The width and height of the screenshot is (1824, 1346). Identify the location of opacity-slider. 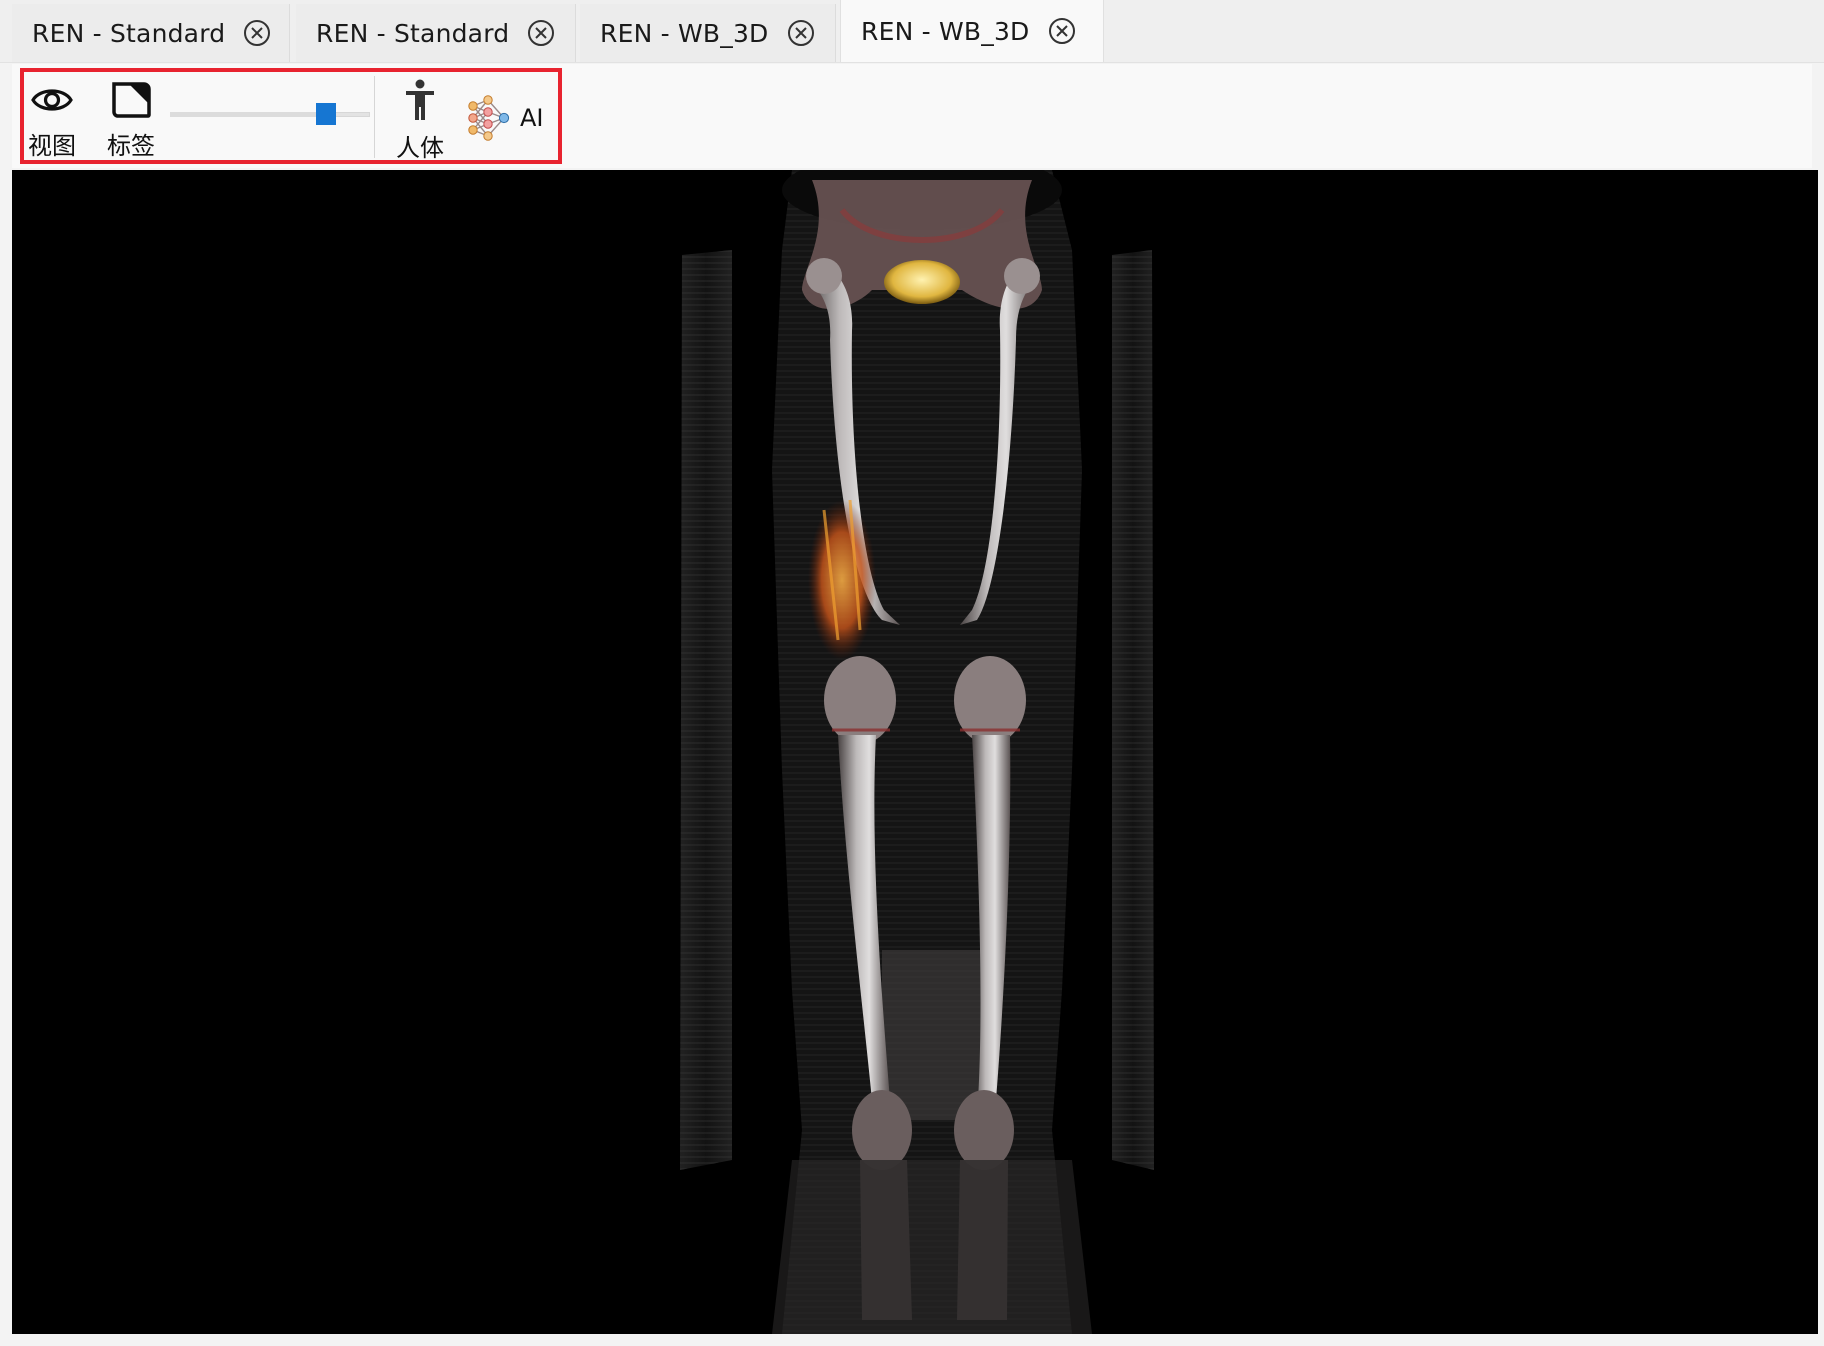
(270, 114).